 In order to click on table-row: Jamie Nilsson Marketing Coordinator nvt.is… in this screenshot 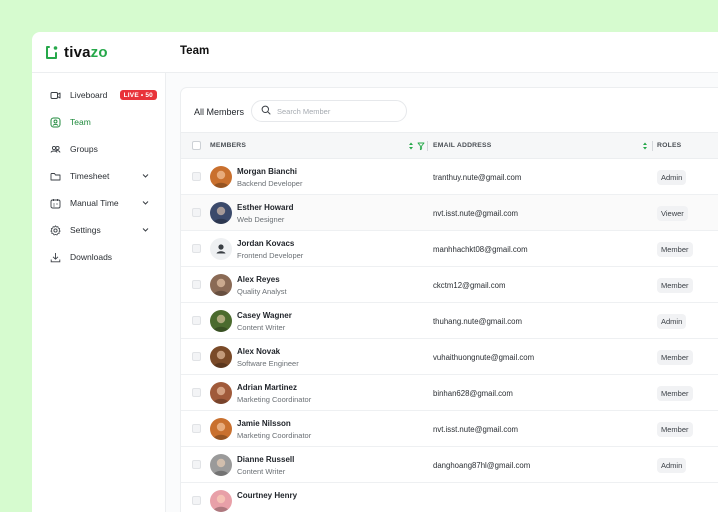, I will do `click(449, 429)`.